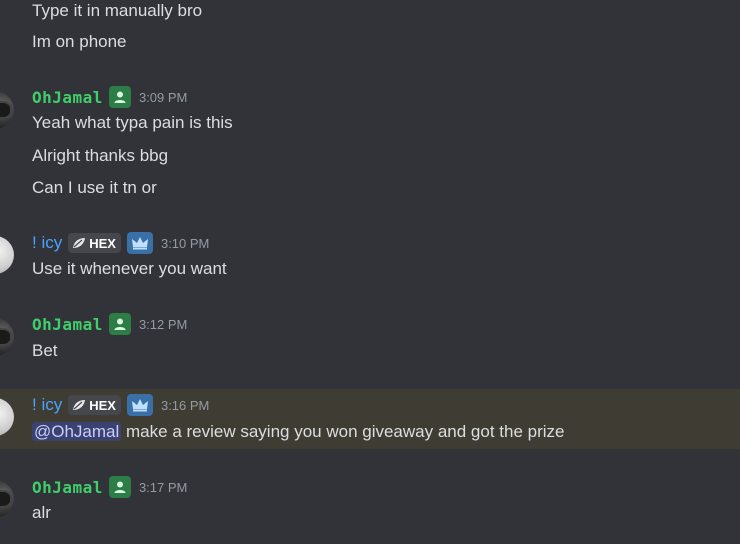 The height and width of the screenshot is (544, 740). I want to click on timestamp: 3:12 PM, so click(163, 324).